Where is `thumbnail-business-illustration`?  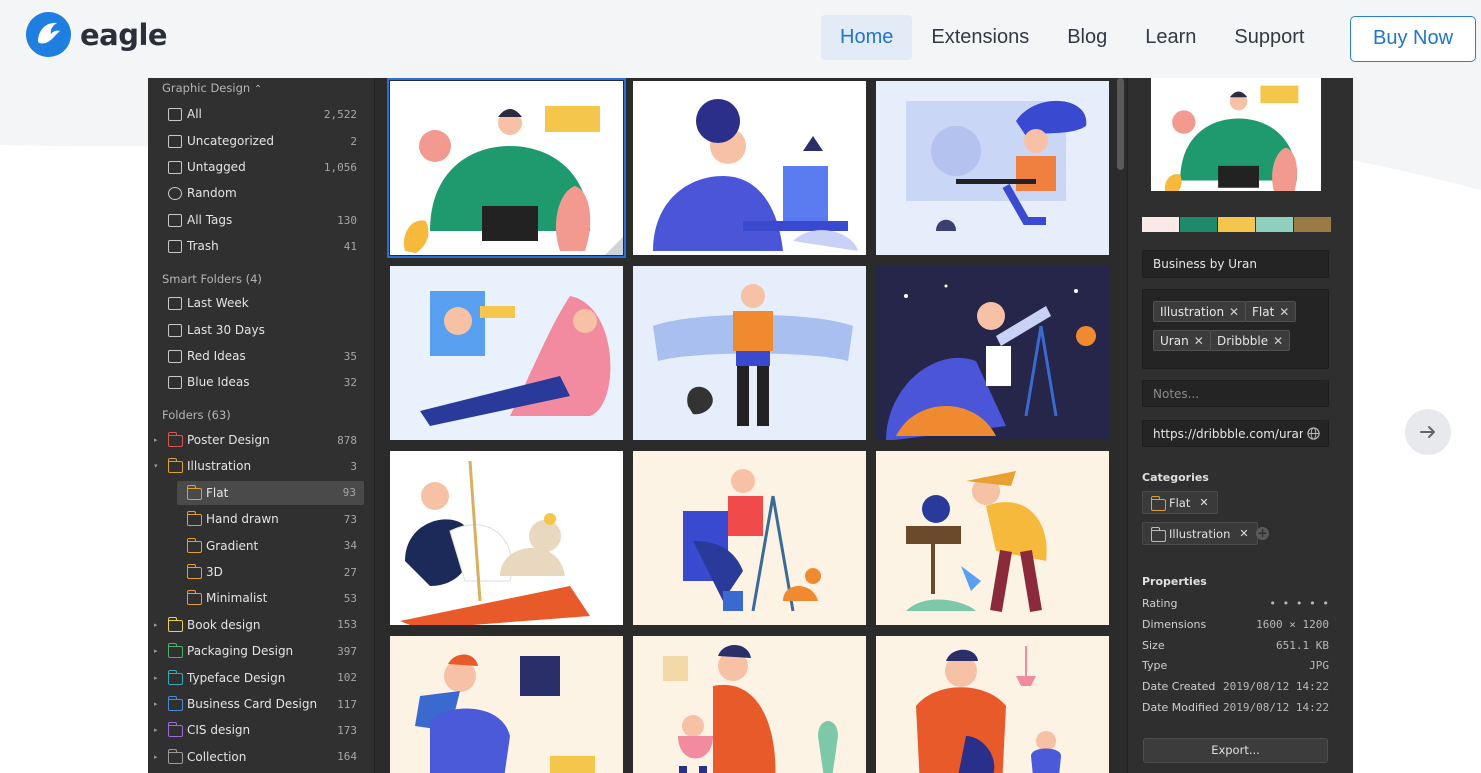 thumbnail-business-illustration is located at coordinates (506, 168).